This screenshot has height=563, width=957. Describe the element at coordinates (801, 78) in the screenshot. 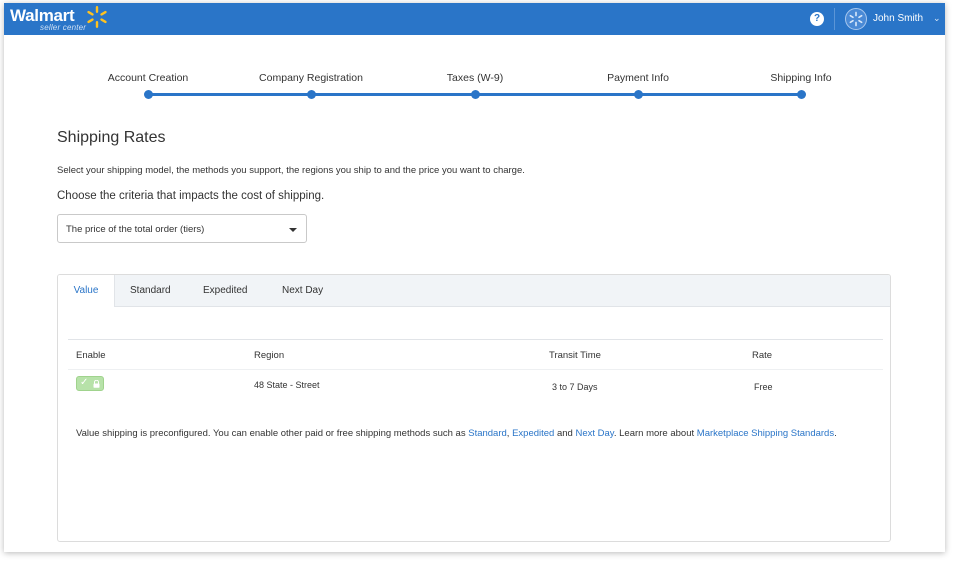

I see `step-label-shipping-info: Shipping Info` at that location.